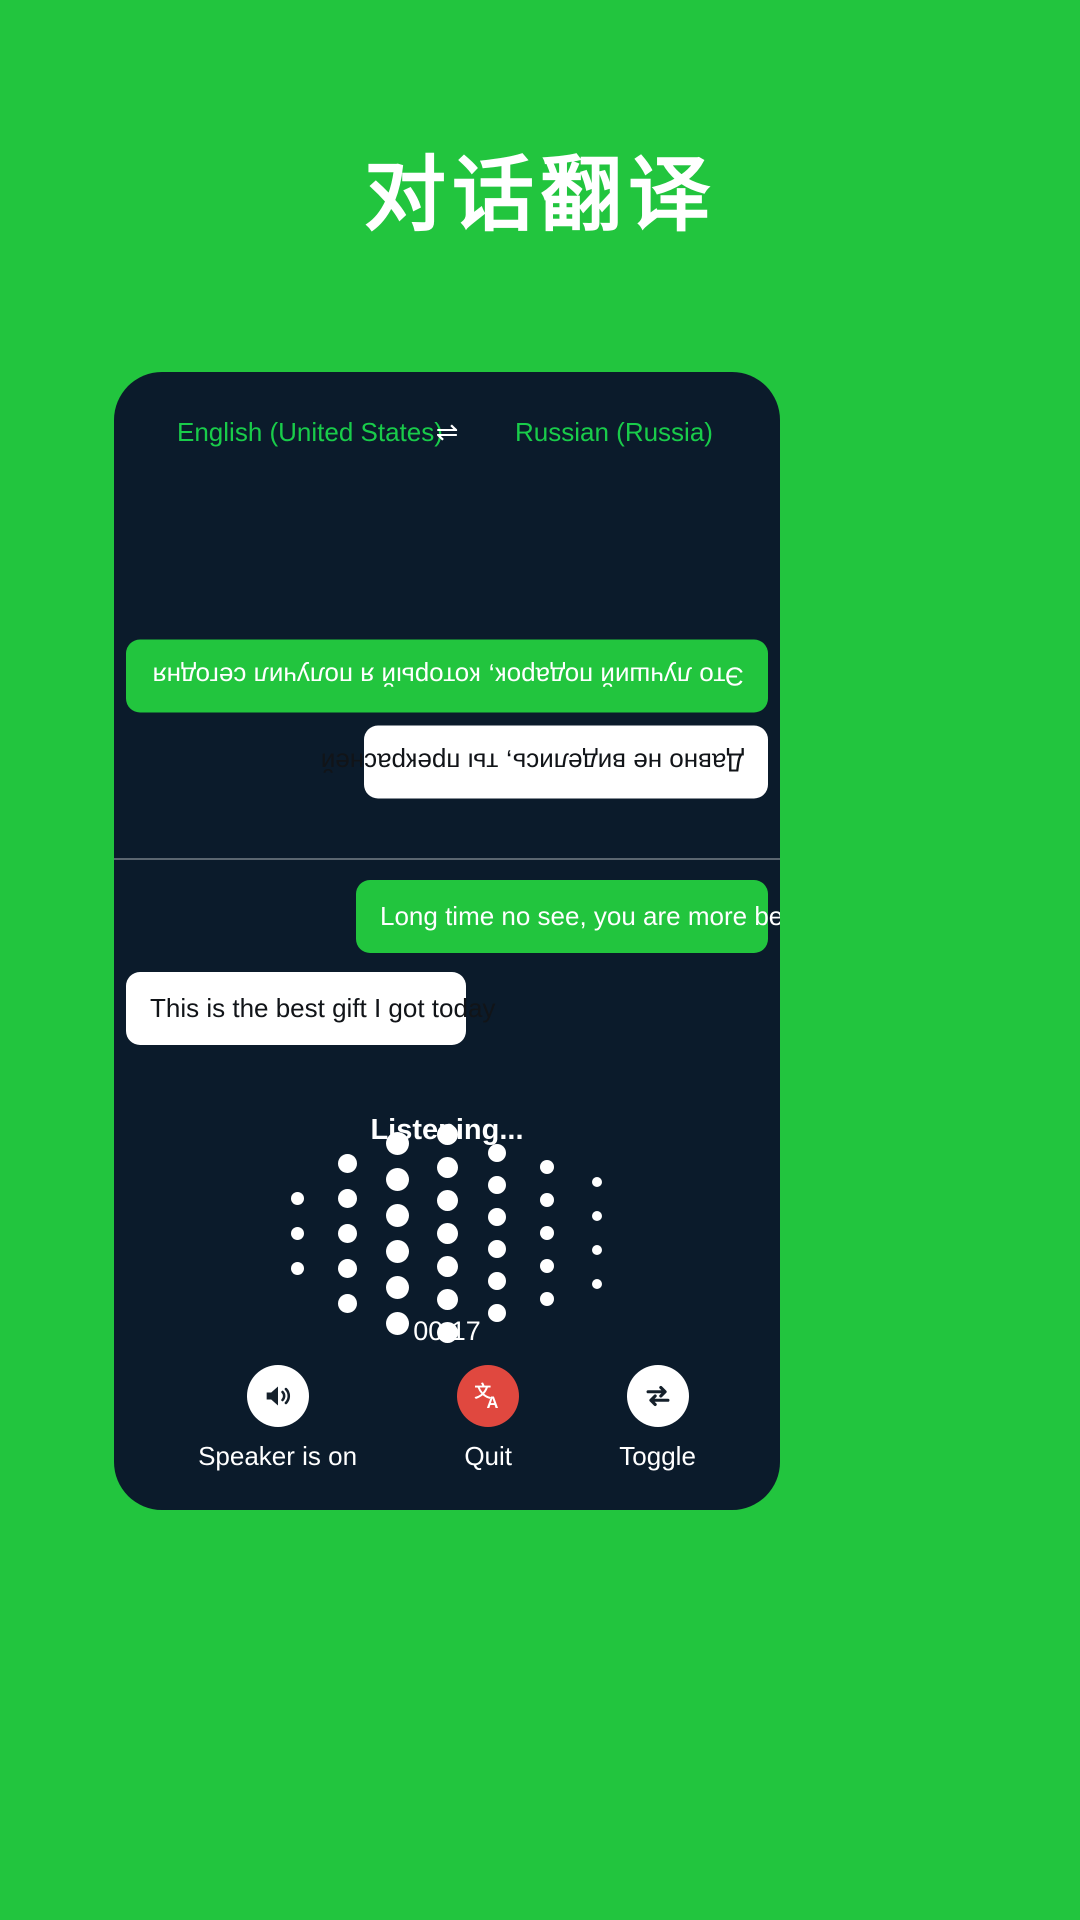  I want to click on quit-button: 文 A Quit, so click(488, 1418).